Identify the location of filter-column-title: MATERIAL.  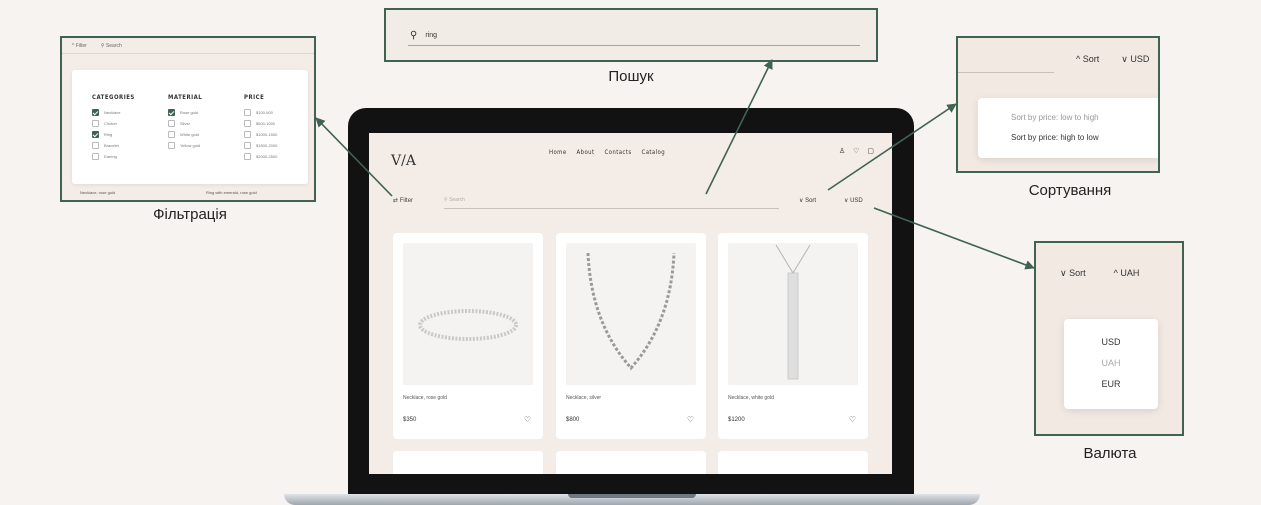
(185, 97).